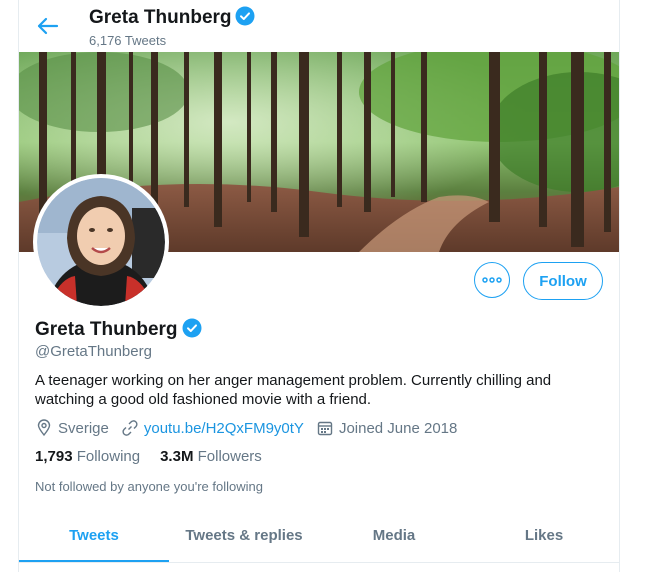 The image size is (645, 572). I want to click on back-button, so click(49, 26).